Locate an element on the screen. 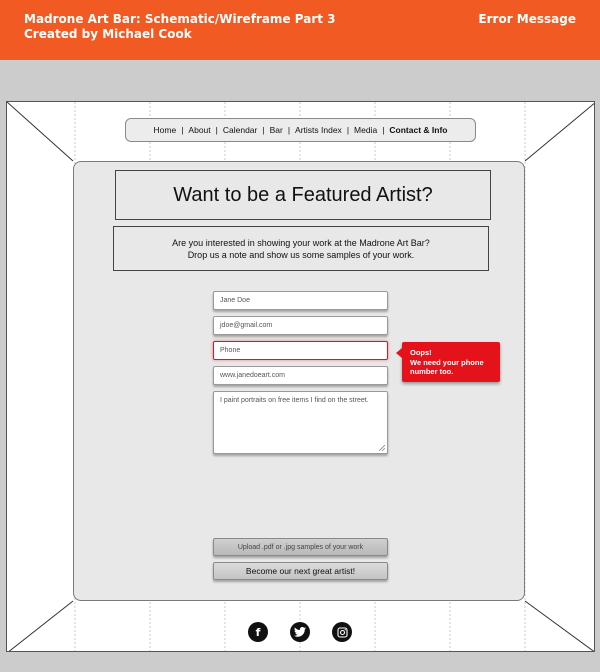 The height and width of the screenshot is (672, 600). nav-bar: Bar is located at coordinates (276, 130).